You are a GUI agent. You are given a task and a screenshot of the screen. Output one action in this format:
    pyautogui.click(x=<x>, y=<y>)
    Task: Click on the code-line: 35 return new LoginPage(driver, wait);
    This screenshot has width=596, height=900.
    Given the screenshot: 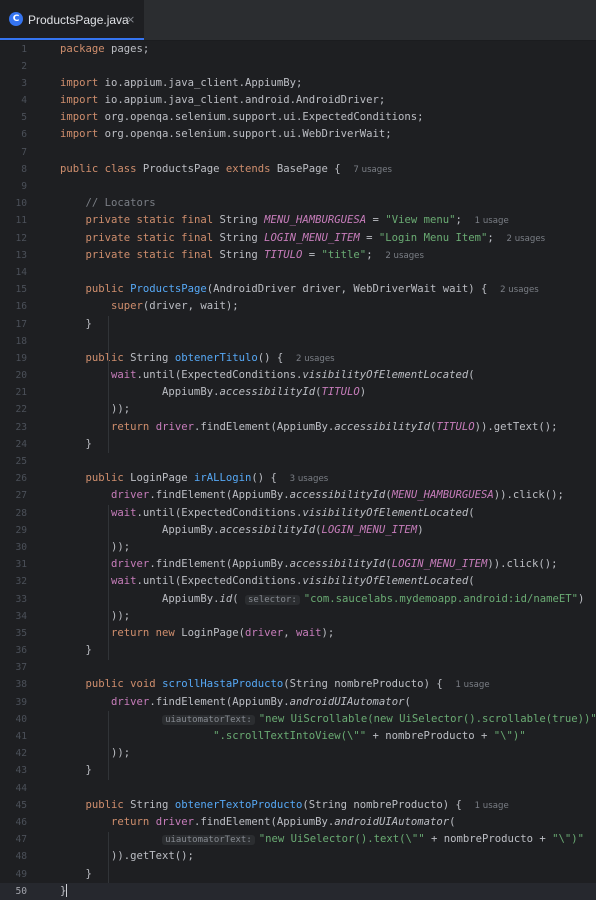 What is the action you would take?
    pyautogui.click(x=298, y=633)
    